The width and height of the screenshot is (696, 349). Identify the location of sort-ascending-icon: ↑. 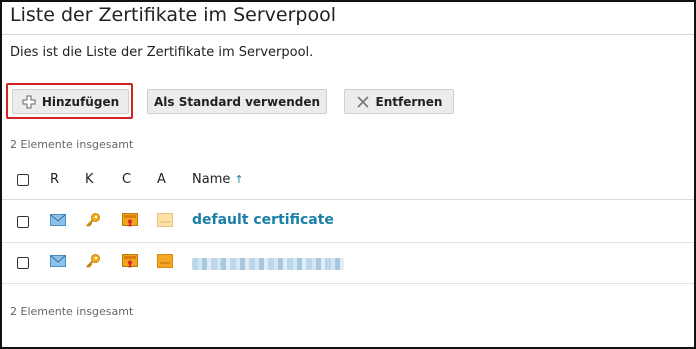
(239, 179).